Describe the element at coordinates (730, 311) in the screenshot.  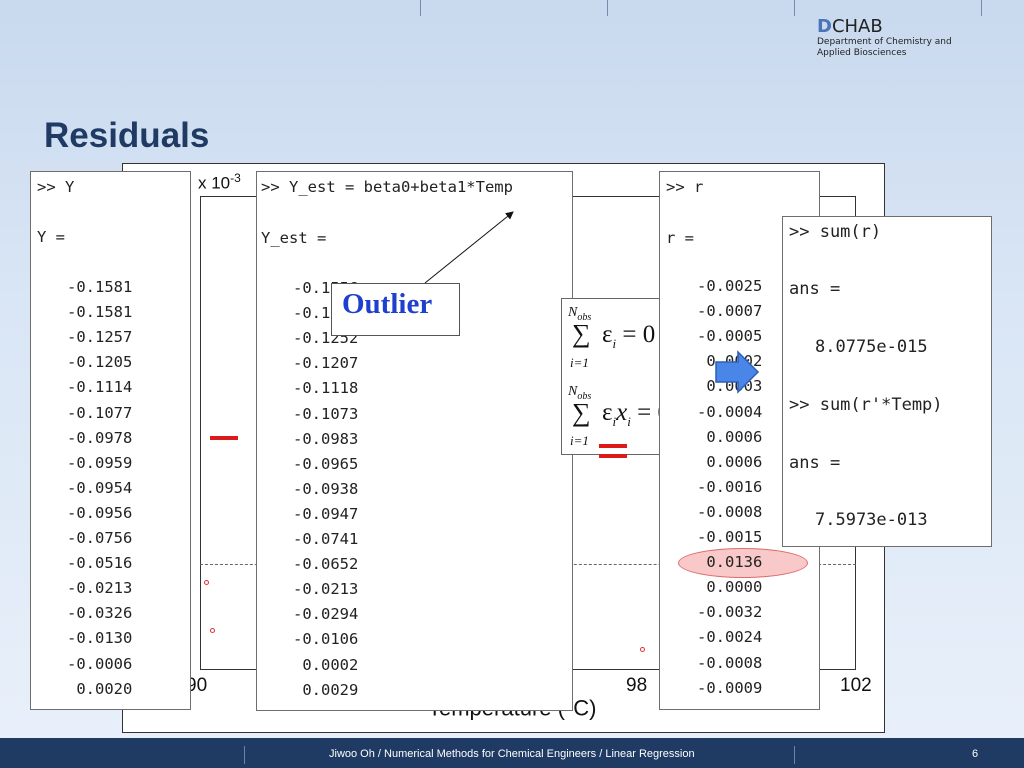
I see `console-value-row: -0.0007` at that location.